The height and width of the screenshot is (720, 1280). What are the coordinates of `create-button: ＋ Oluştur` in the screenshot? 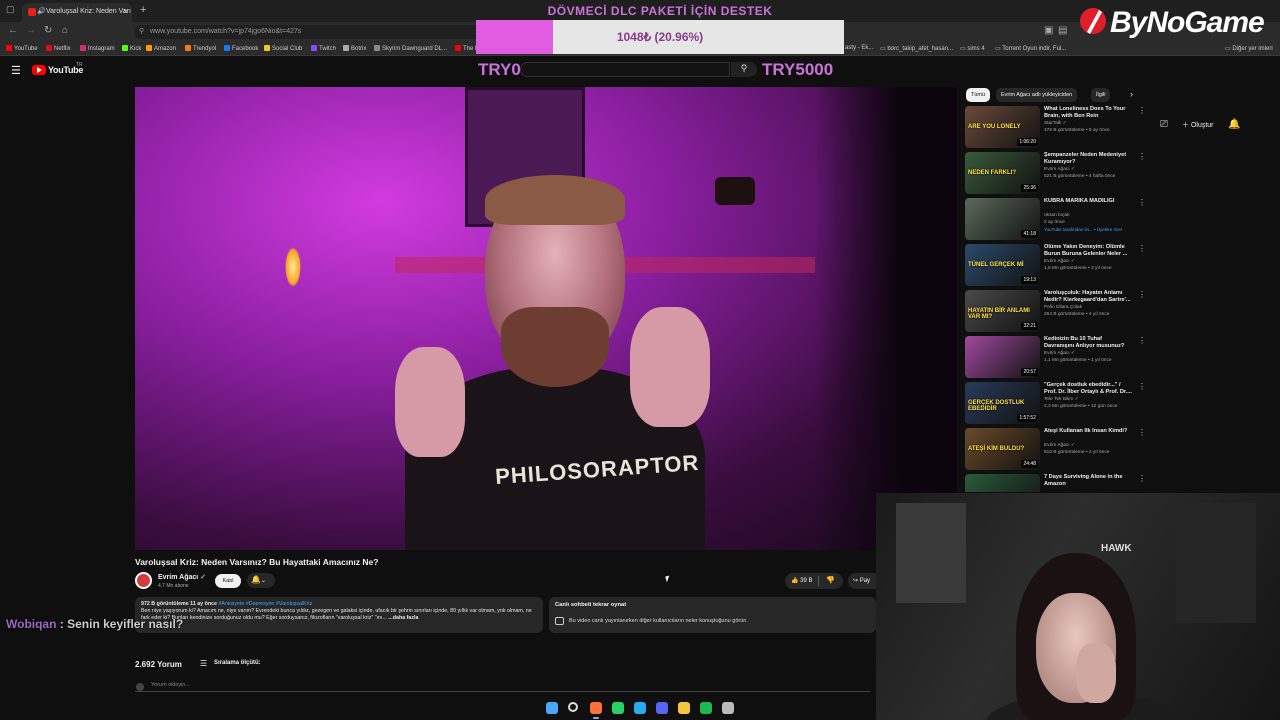 It's located at (1198, 125).